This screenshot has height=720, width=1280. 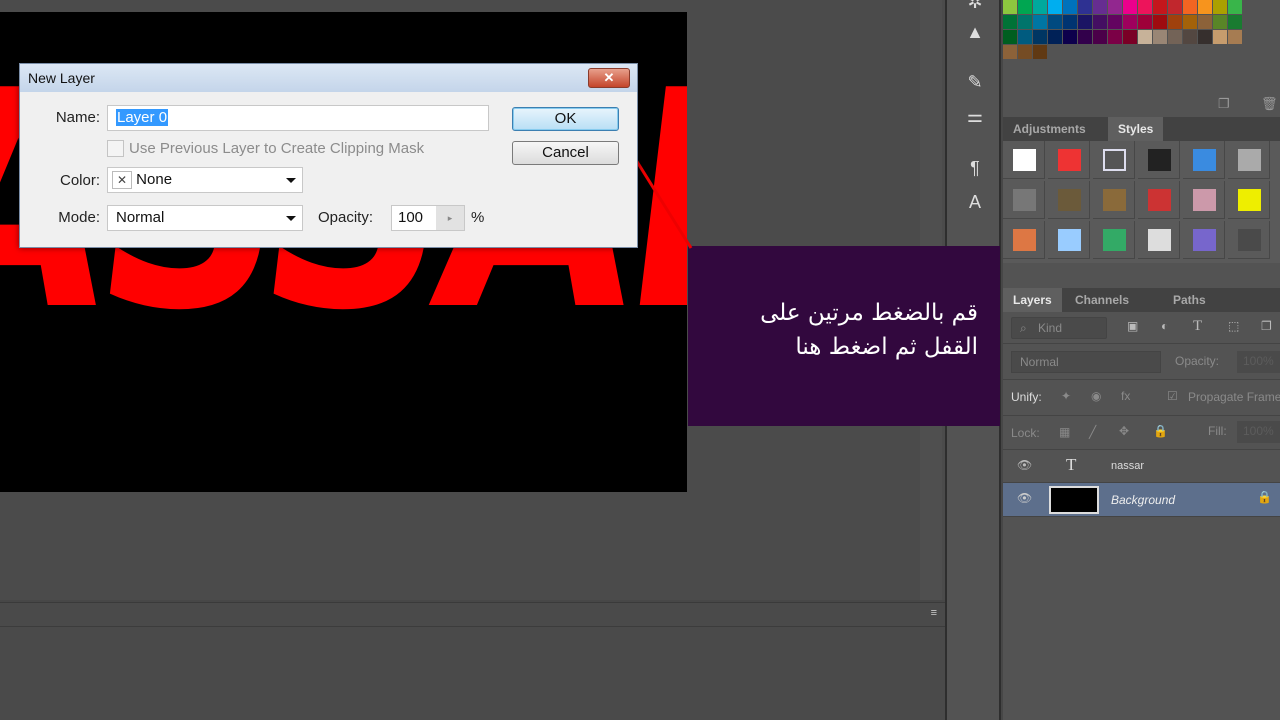 What do you see at coordinates (975, 85) in the screenshot?
I see `brush-presets-icon: ✎` at bounding box center [975, 85].